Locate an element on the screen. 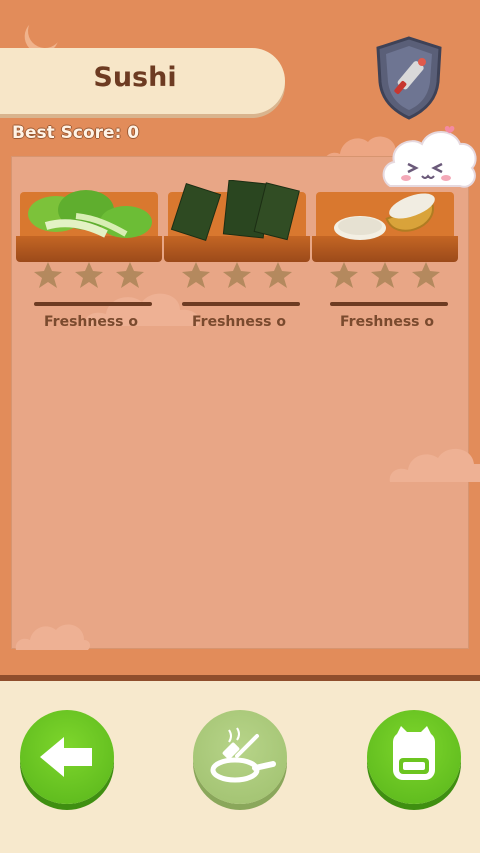  bag-button is located at coordinates (414, 757).